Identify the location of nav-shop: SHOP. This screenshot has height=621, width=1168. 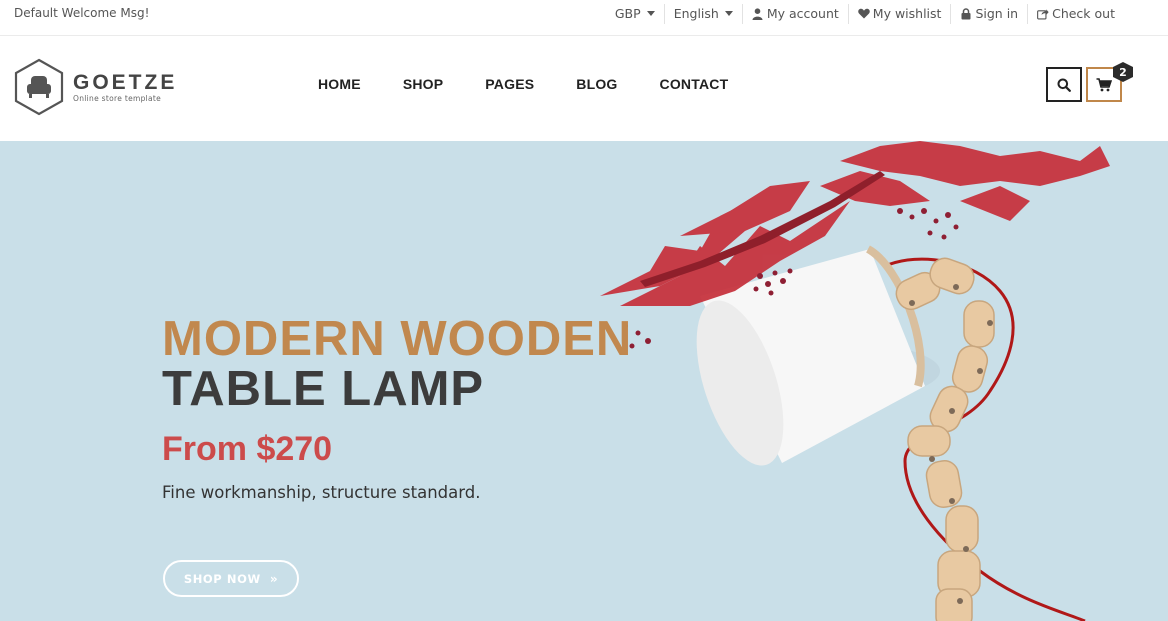
(423, 84).